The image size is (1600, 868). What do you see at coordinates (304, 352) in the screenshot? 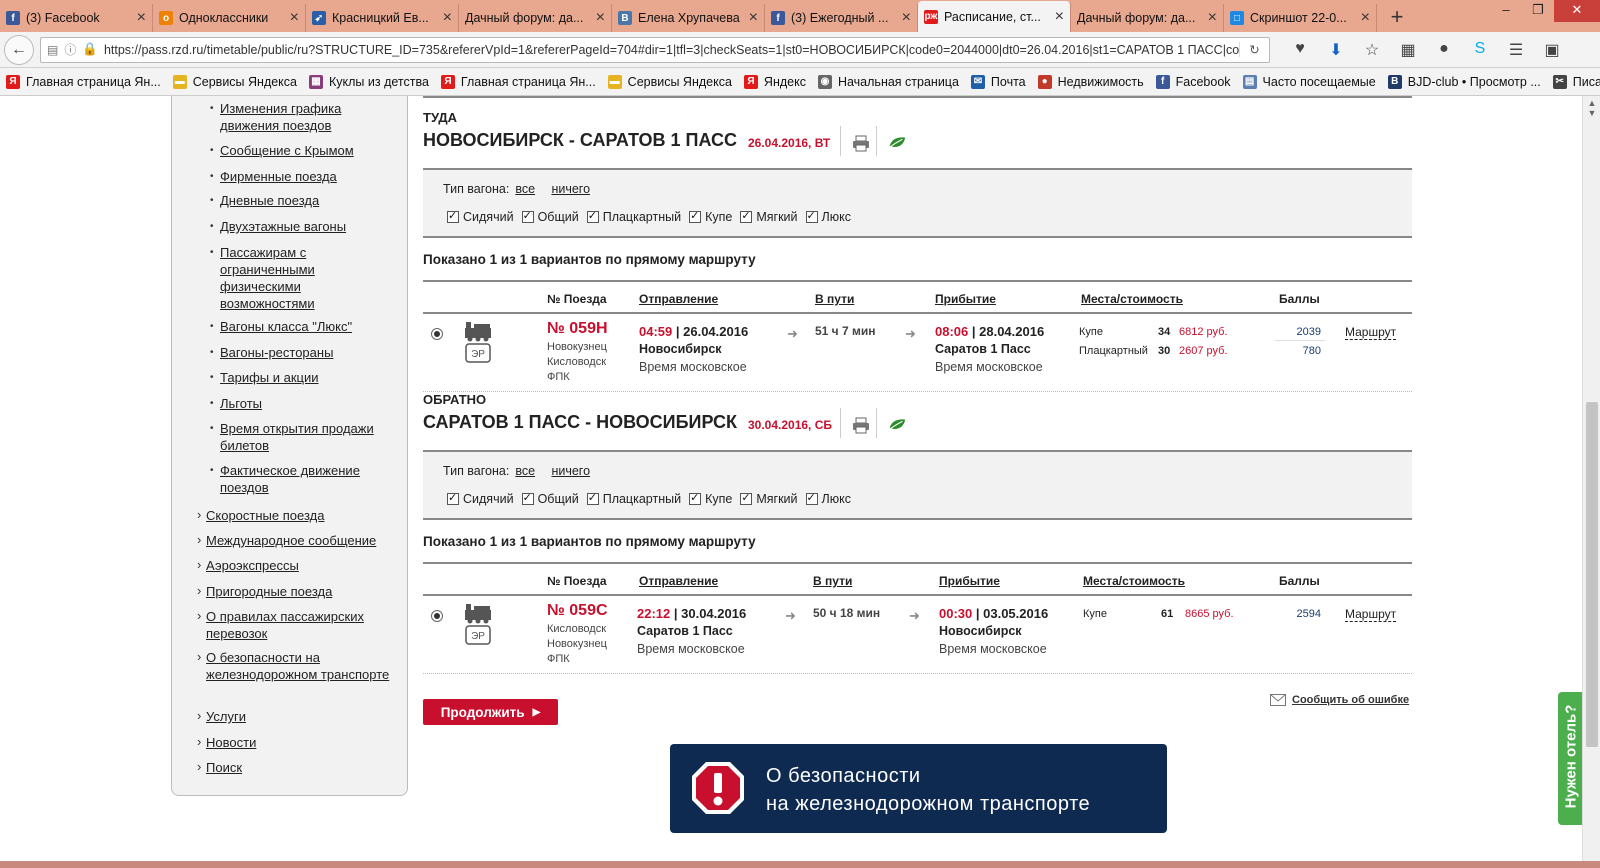
I see `sidebar-link: Вагоны-рестораны` at bounding box center [304, 352].